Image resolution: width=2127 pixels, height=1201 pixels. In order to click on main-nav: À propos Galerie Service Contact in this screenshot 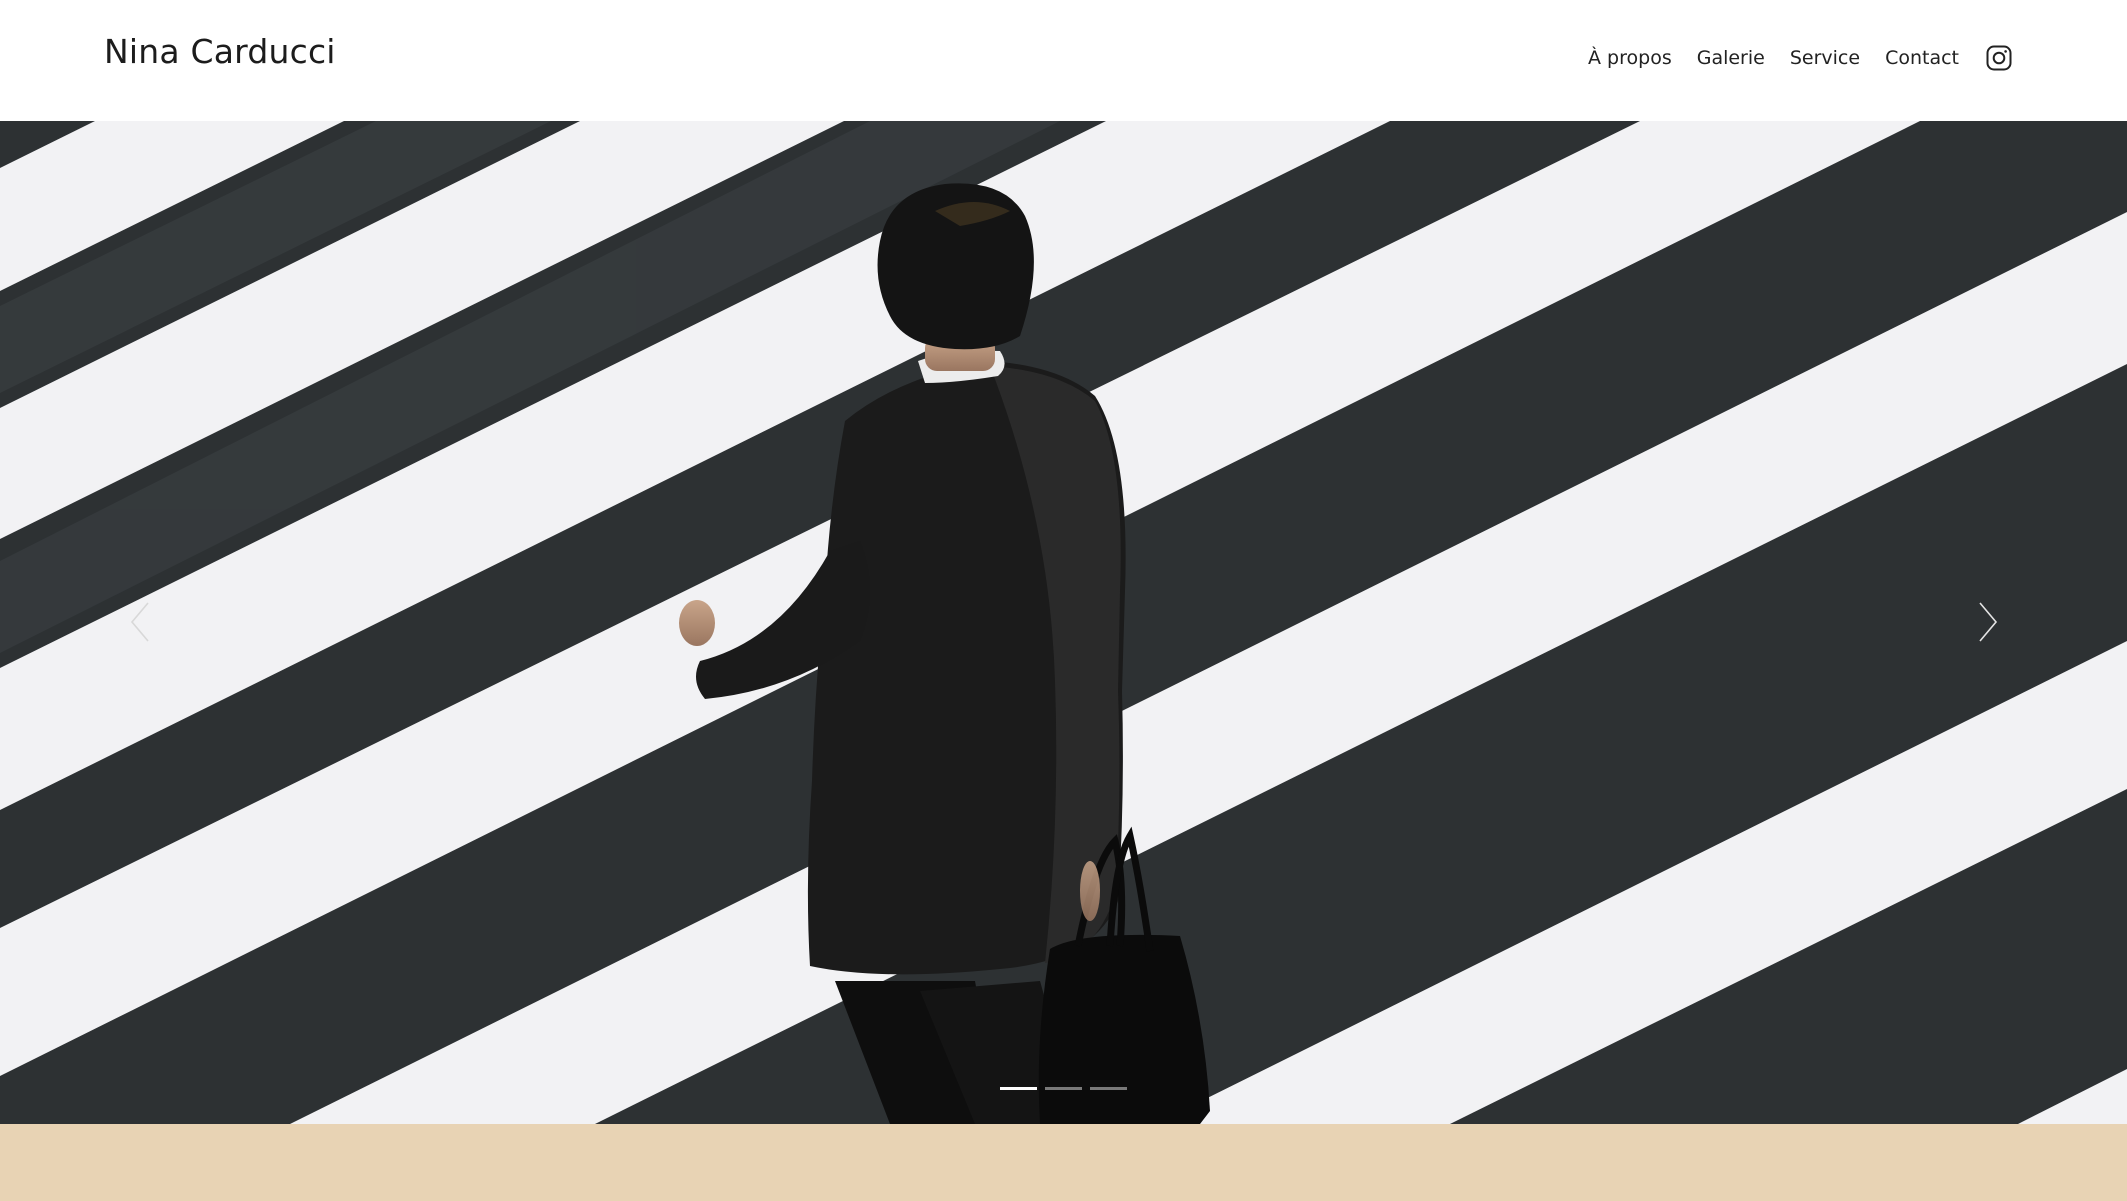, I will do `click(1800, 58)`.